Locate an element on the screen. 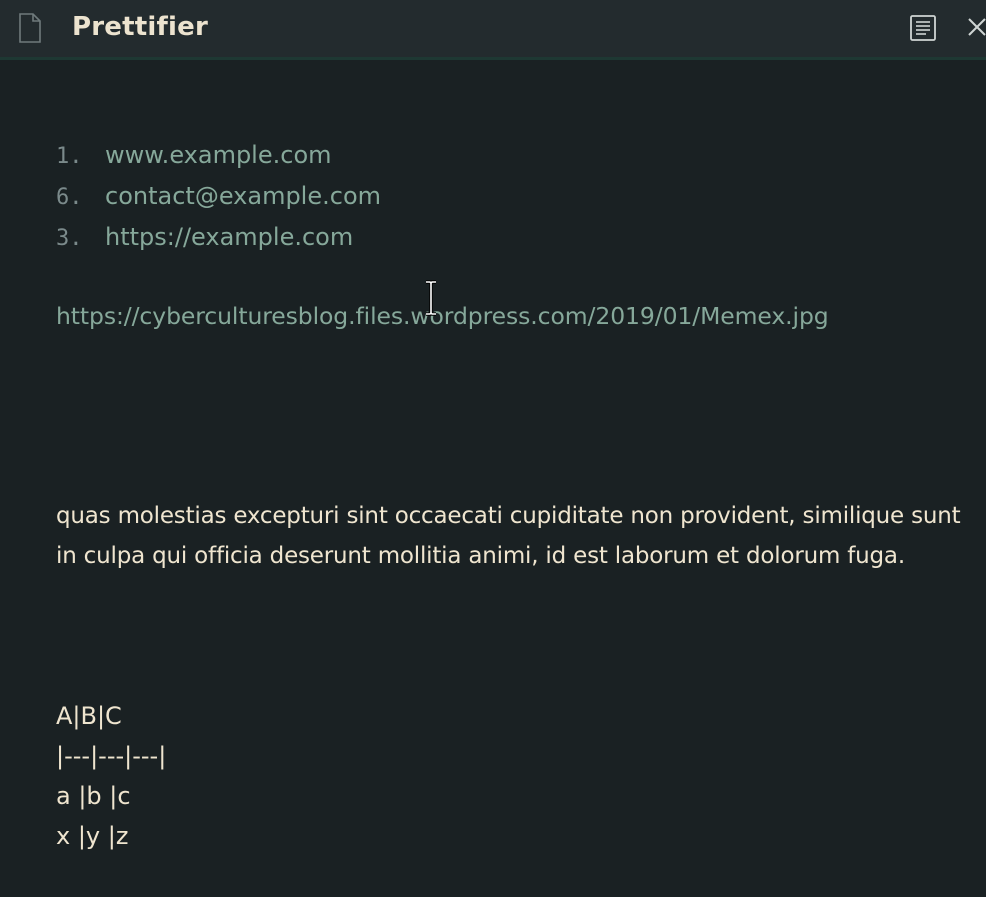 This screenshot has width=986, height=897. table-line: x |y |z is located at coordinates (92, 836).